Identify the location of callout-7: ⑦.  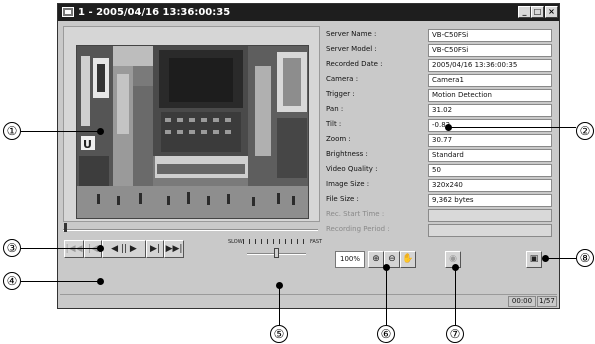
(455, 334).